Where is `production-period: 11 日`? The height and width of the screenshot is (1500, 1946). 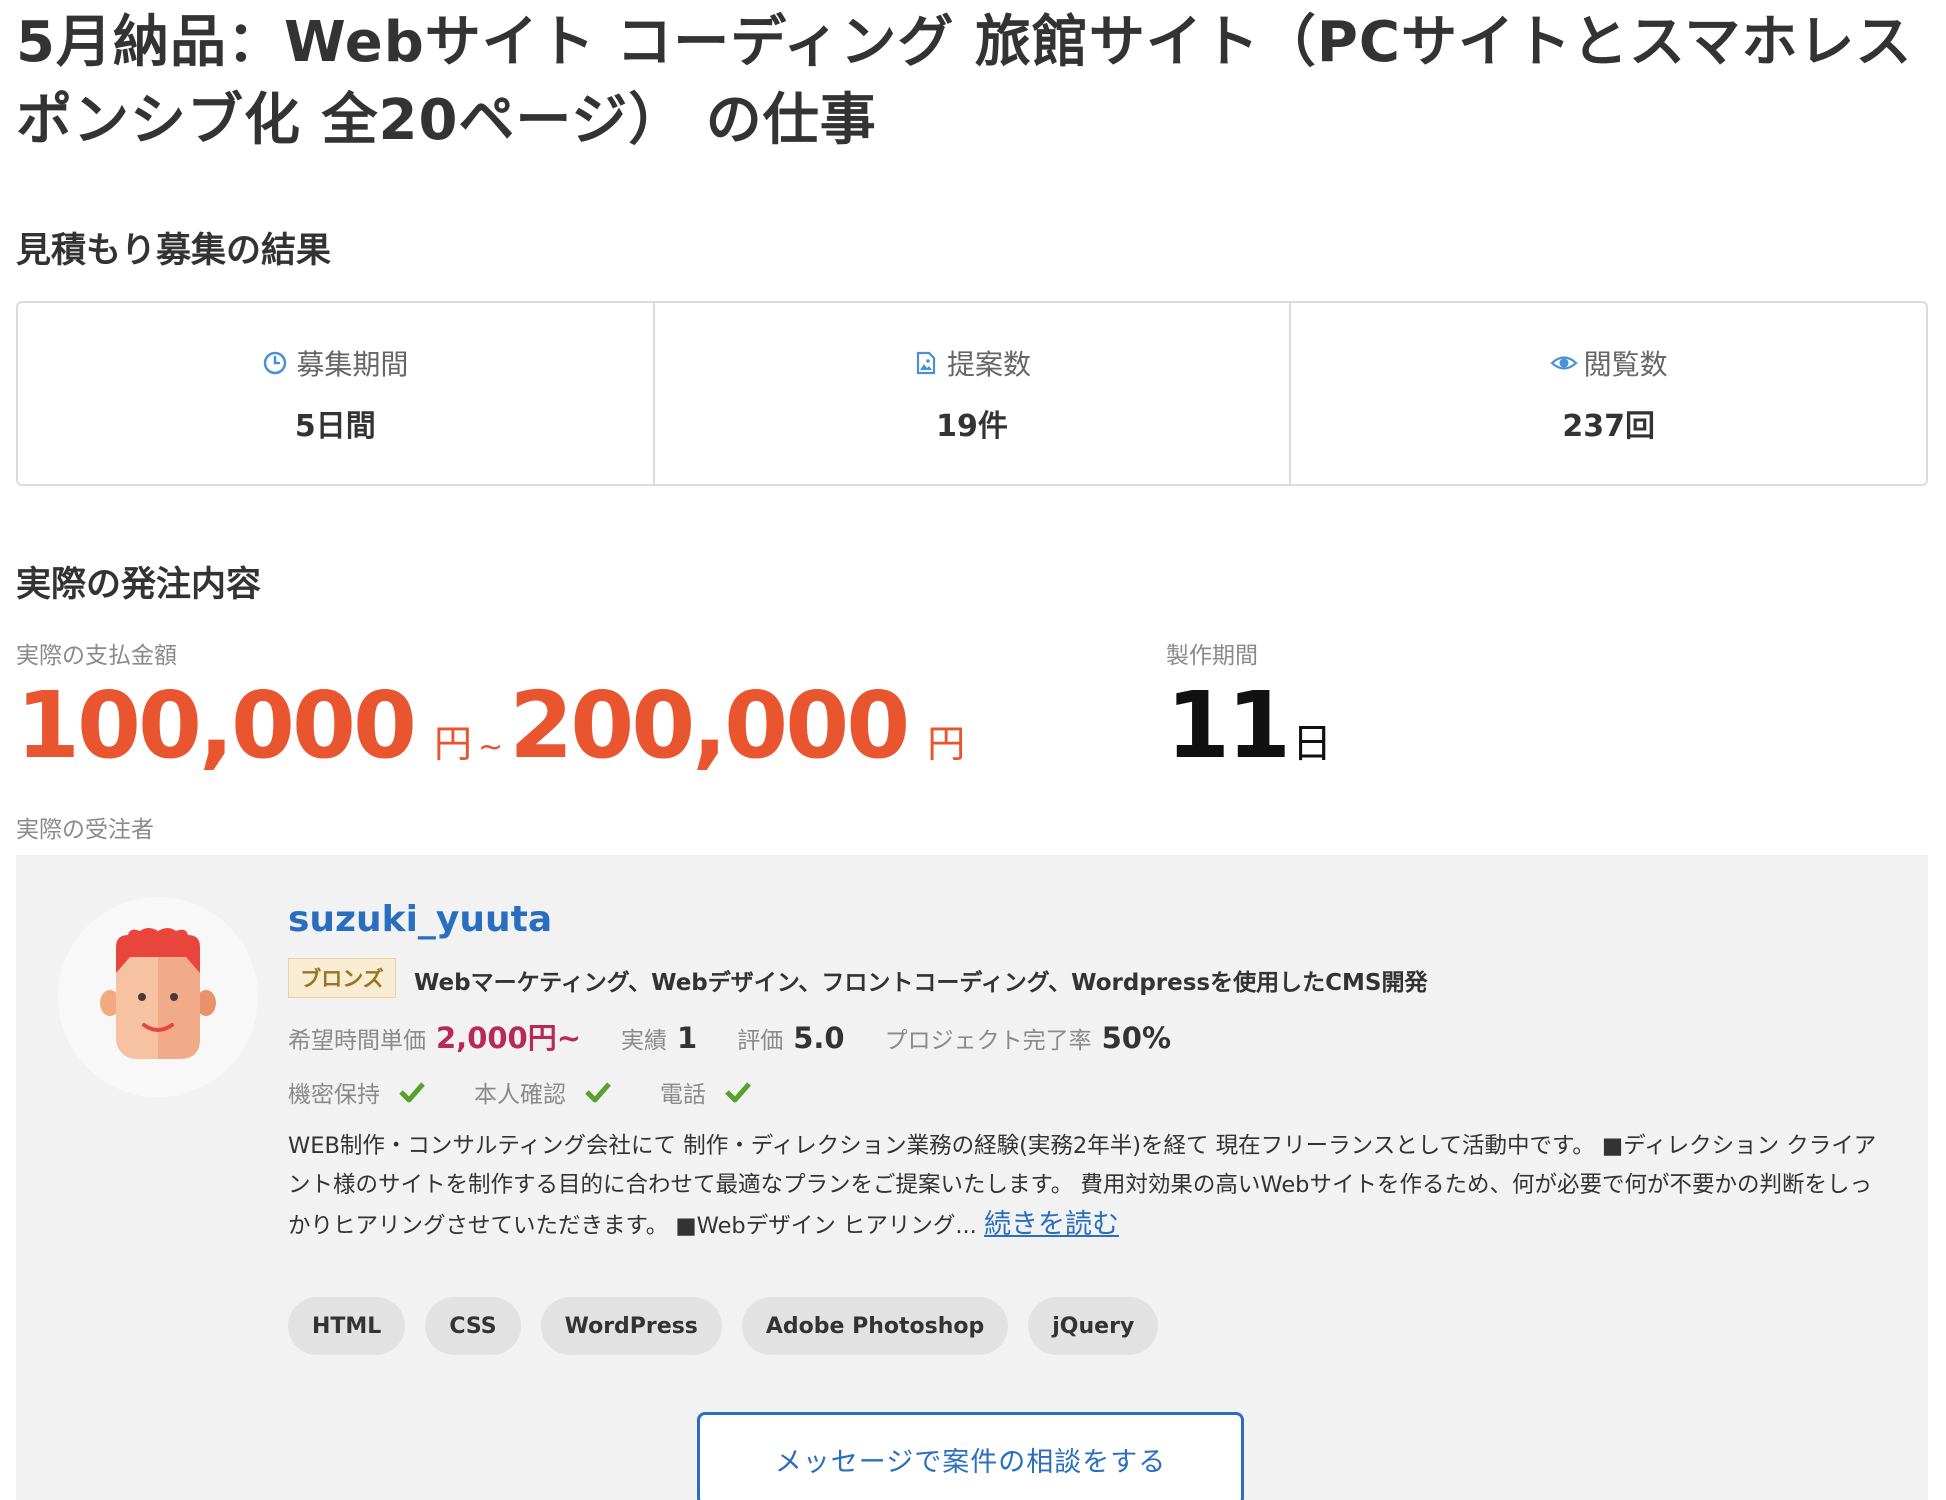 production-period: 11 日 is located at coordinates (1249, 725).